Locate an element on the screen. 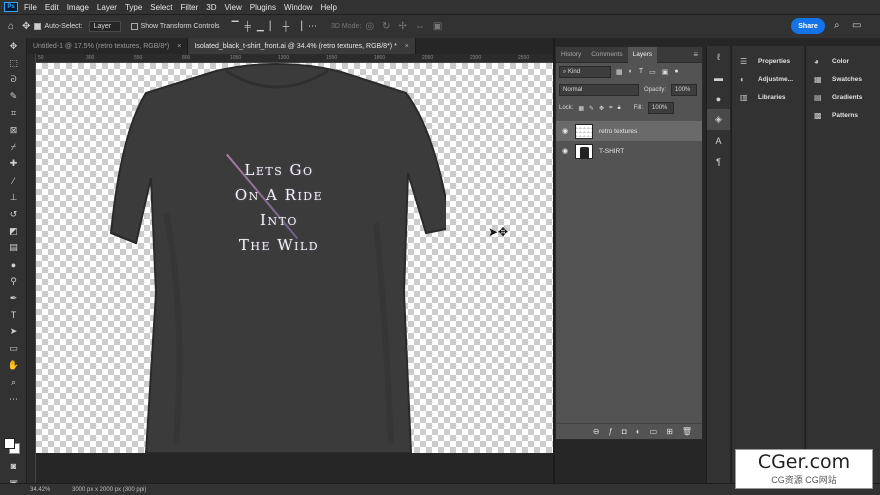 The width and height of the screenshot is (880, 495). menu-select: Select is located at coordinates (161, 7).